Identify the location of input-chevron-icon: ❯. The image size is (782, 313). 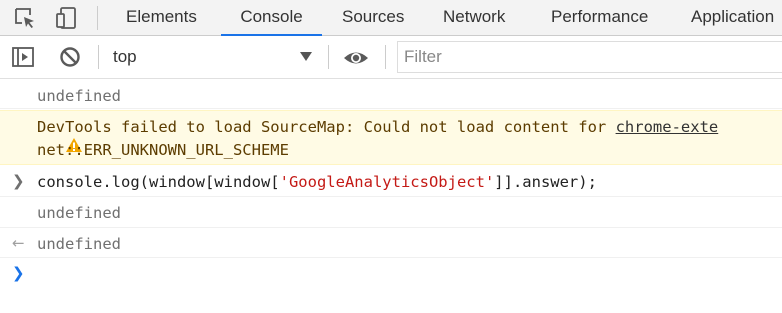
(18, 181).